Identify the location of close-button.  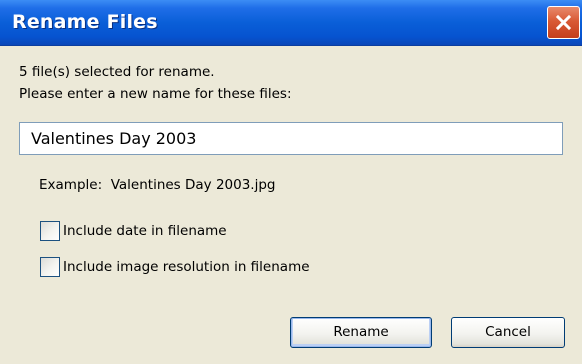
(563, 22).